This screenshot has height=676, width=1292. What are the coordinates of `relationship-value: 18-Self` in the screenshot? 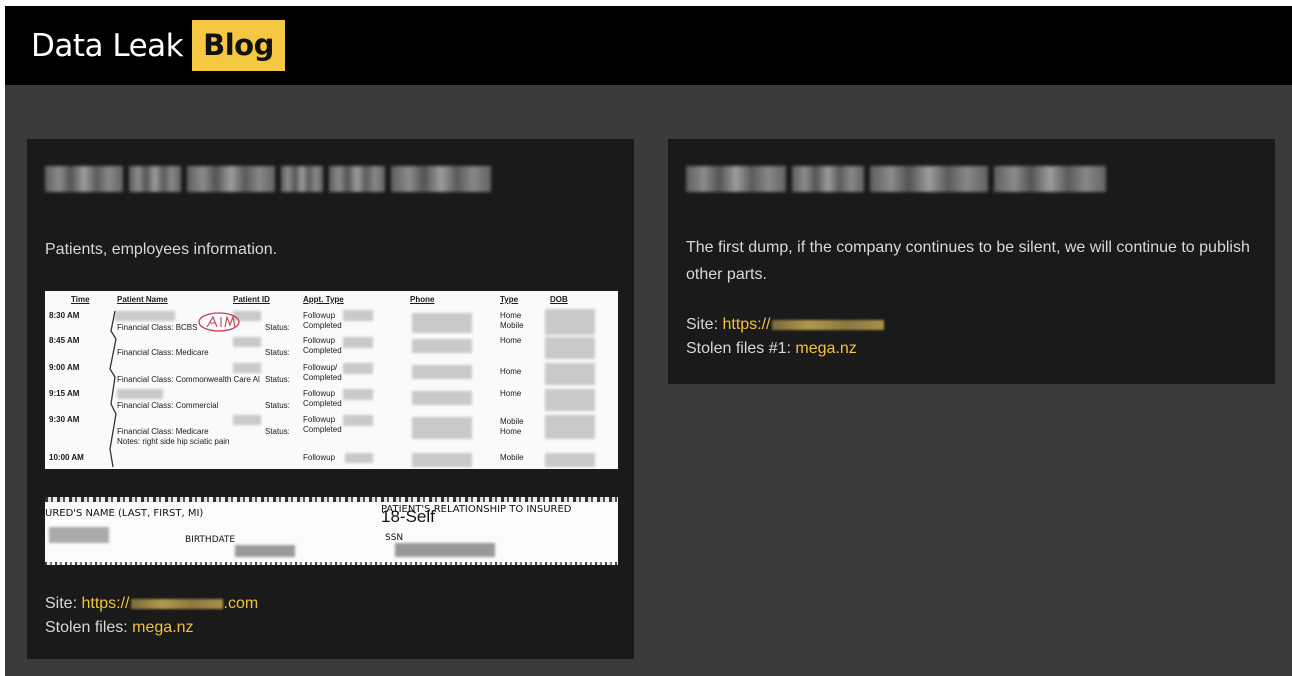 It's located at (408, 516).